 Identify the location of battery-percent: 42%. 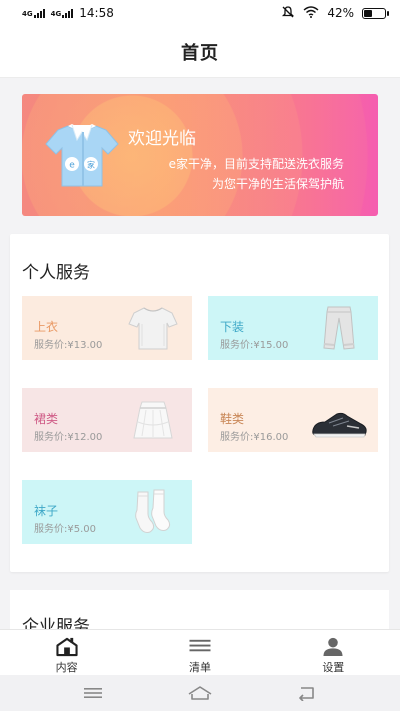
(340, 13).